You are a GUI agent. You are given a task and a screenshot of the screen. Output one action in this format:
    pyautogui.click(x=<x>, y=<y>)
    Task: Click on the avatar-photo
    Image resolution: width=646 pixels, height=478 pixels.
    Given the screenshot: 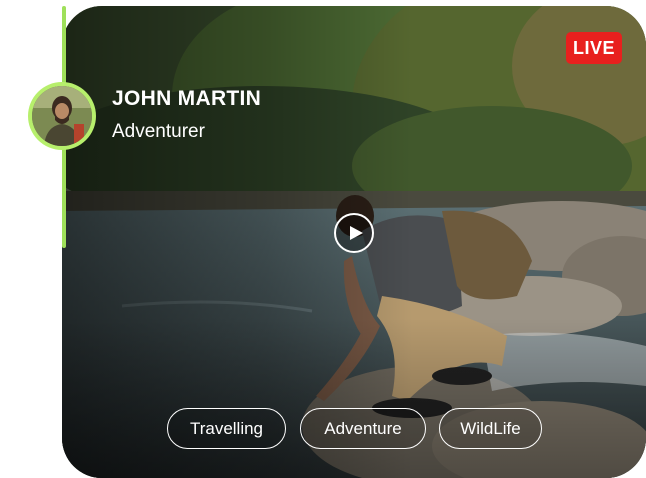 What is the action you would take?
    pyautogui.click(x=62, y=116)
    